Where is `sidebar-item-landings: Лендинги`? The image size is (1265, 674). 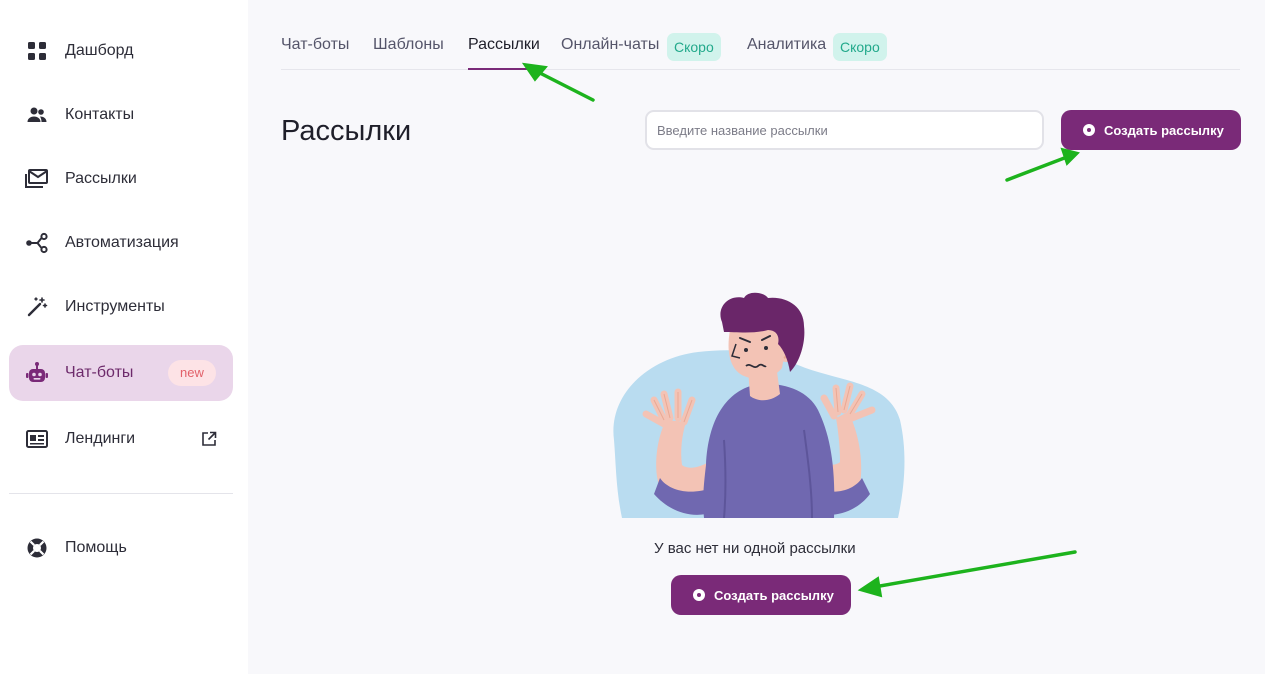
sidebar-item-landings: Лендинги is located at coordinates (121, 439).